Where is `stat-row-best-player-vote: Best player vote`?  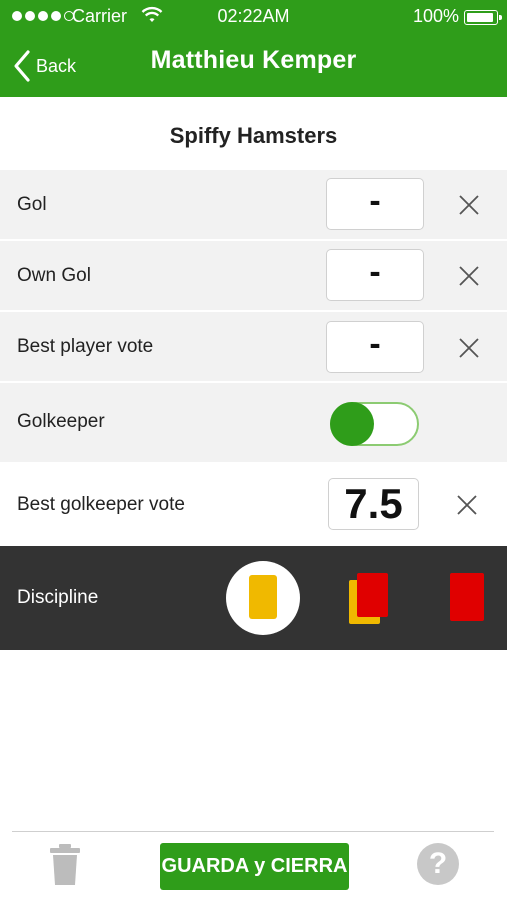
stat-row-best-player-vote: Best player vote is located at coordinates (253, 347).